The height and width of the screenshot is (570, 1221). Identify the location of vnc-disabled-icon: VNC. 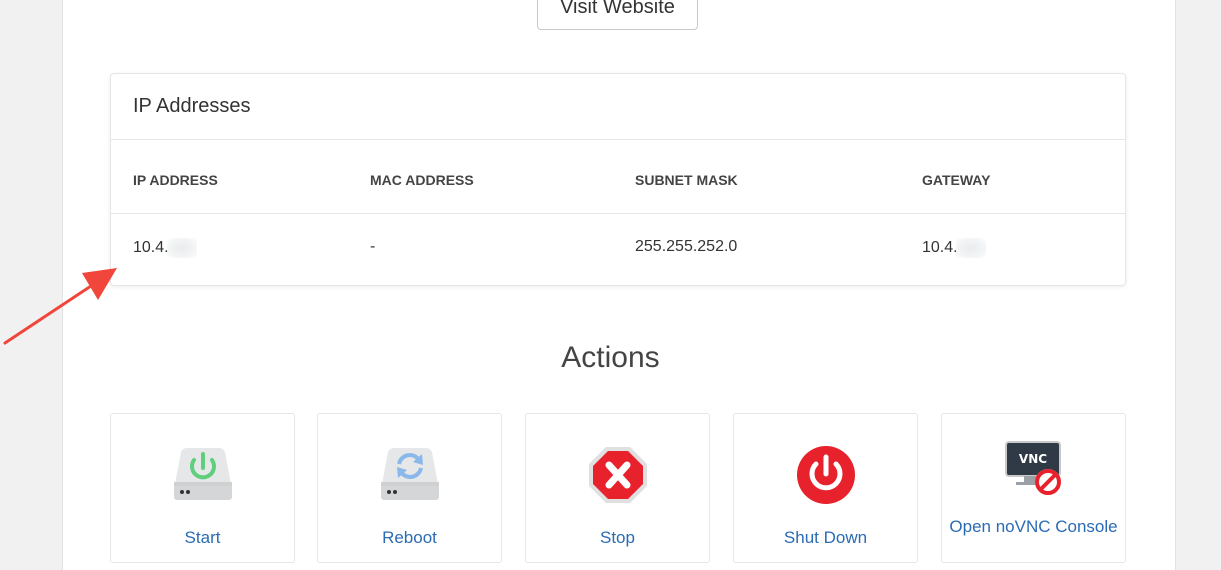
(1032, 468).